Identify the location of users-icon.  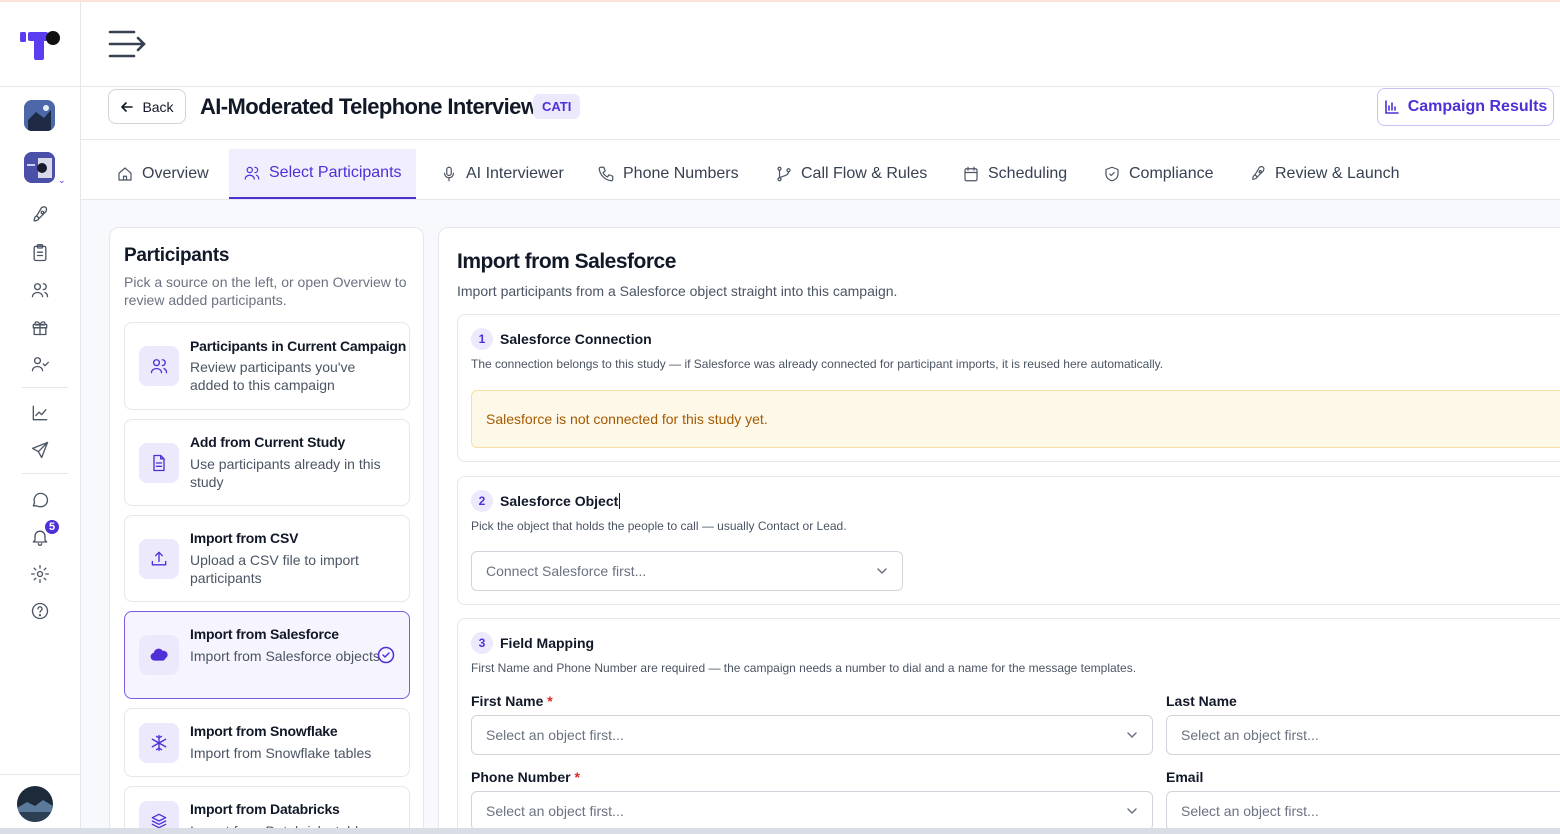
(40, 290).